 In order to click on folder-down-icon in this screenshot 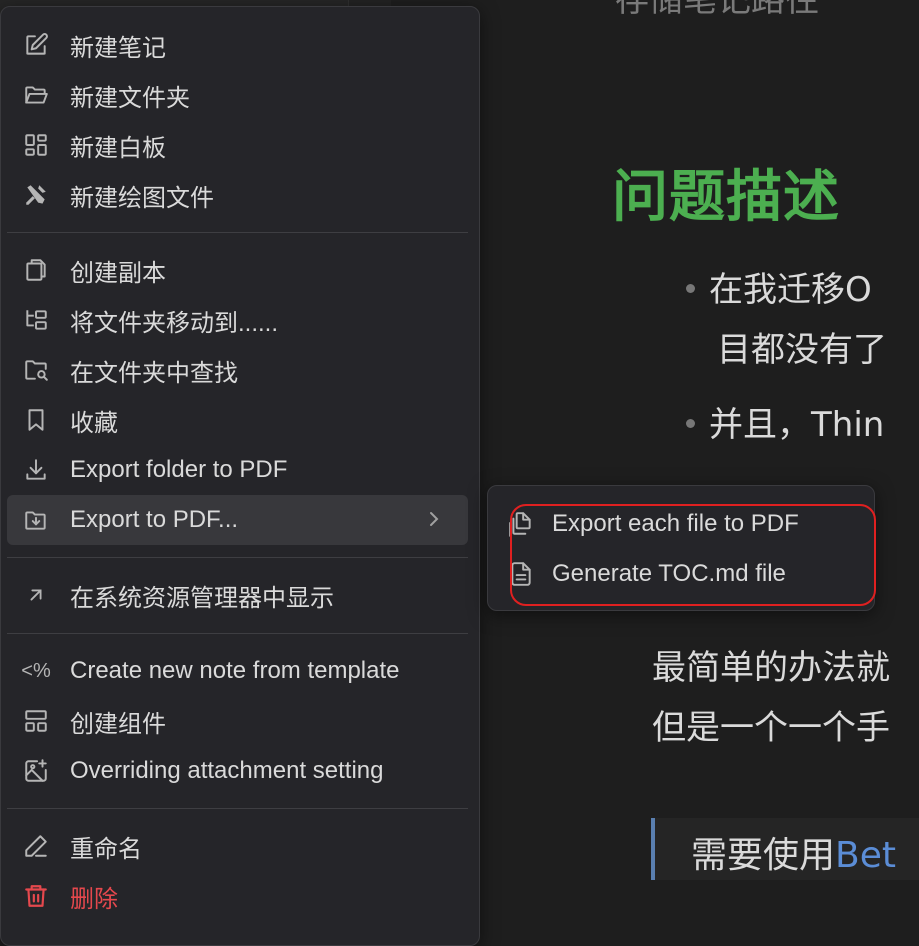, I will do `click(36, 520)`.